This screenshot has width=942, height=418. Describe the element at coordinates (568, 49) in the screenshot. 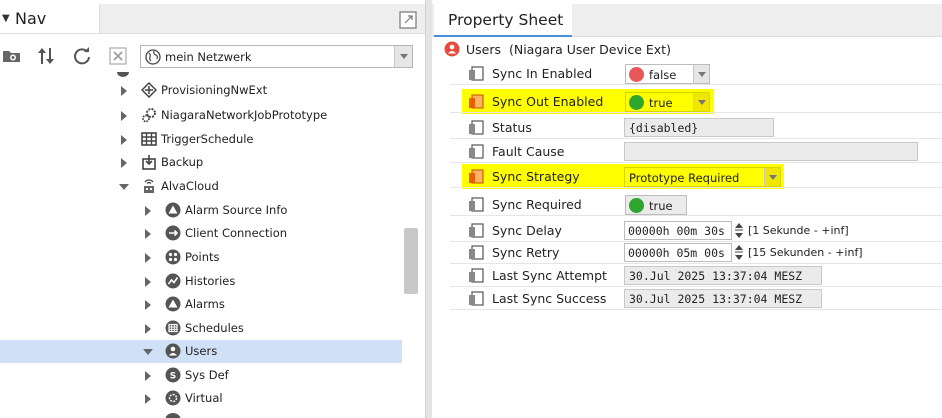

I see `root-name: Users (Niagara User Device Ext)` at that location.